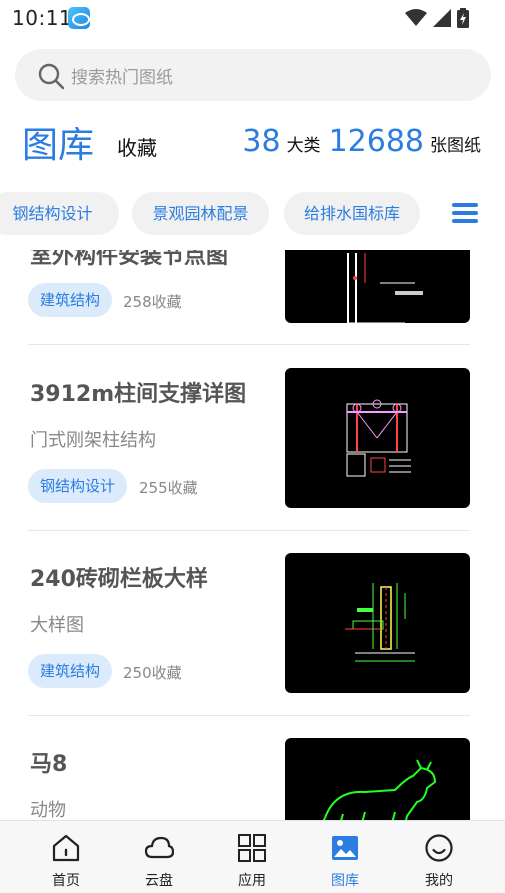  Describe the element at coordinates (122, 75) in the screenshot. I see `search-input: 搜索热门图纸` at that location.